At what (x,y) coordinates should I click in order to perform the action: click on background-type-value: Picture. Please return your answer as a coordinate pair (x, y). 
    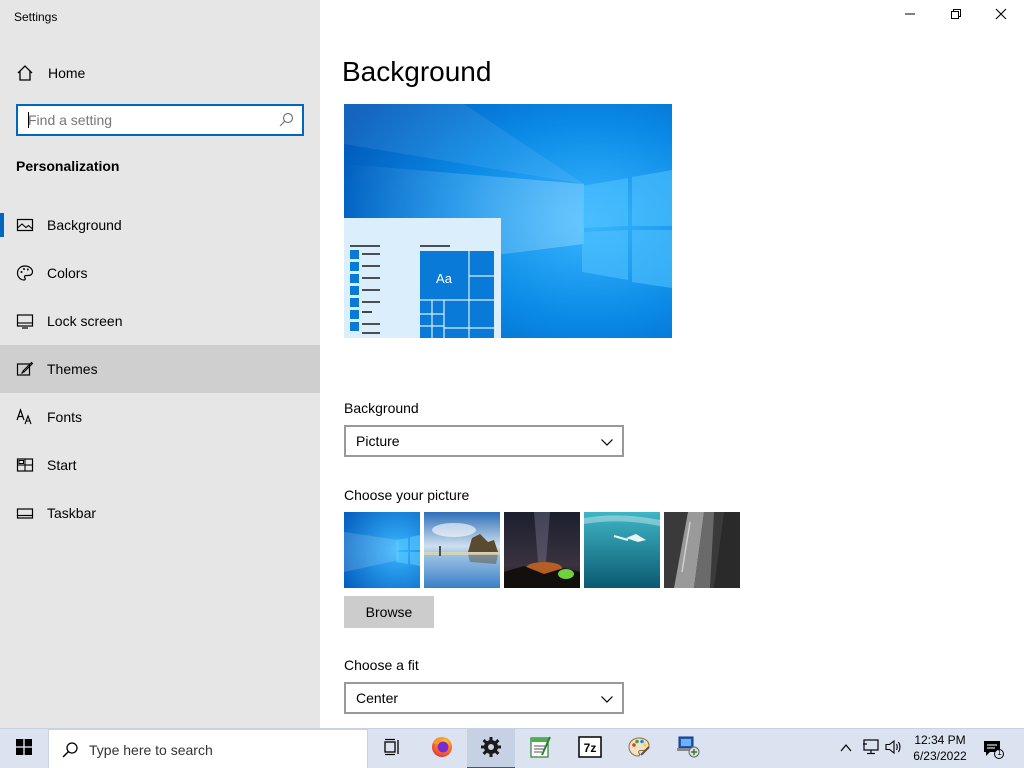
    Looking at the image, I should click on (378, 441).